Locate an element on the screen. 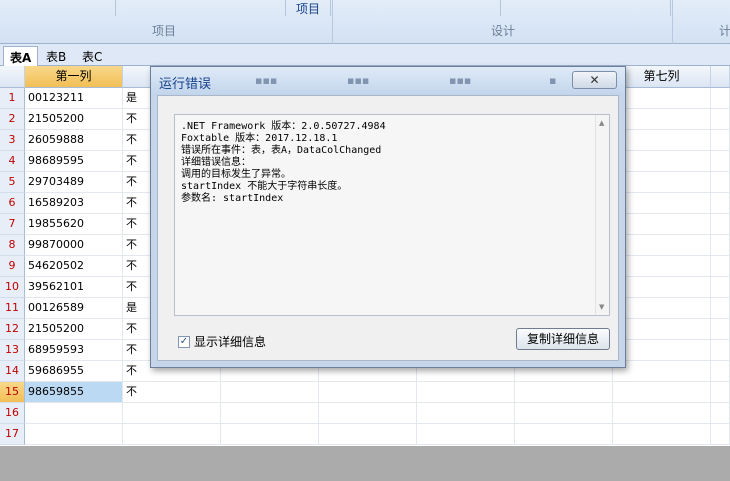 This screenshot has height=481, width=730. row-header: 6 is located at coordinates (12, 203).